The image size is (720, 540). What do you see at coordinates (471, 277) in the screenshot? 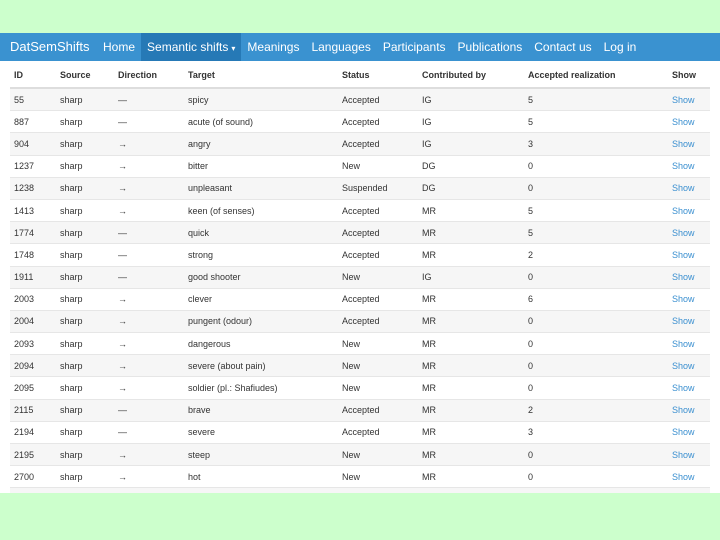
I see `cell-contributed-by: IG` at bounding box center [471, 277].